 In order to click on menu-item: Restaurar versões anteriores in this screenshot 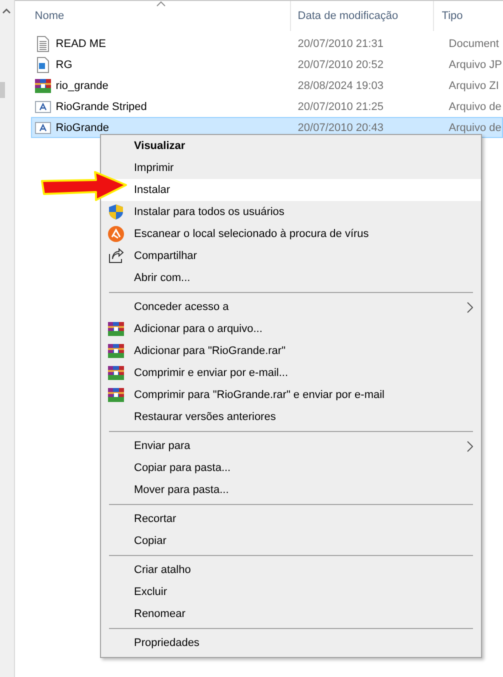, I will do `click(291, 417)`.